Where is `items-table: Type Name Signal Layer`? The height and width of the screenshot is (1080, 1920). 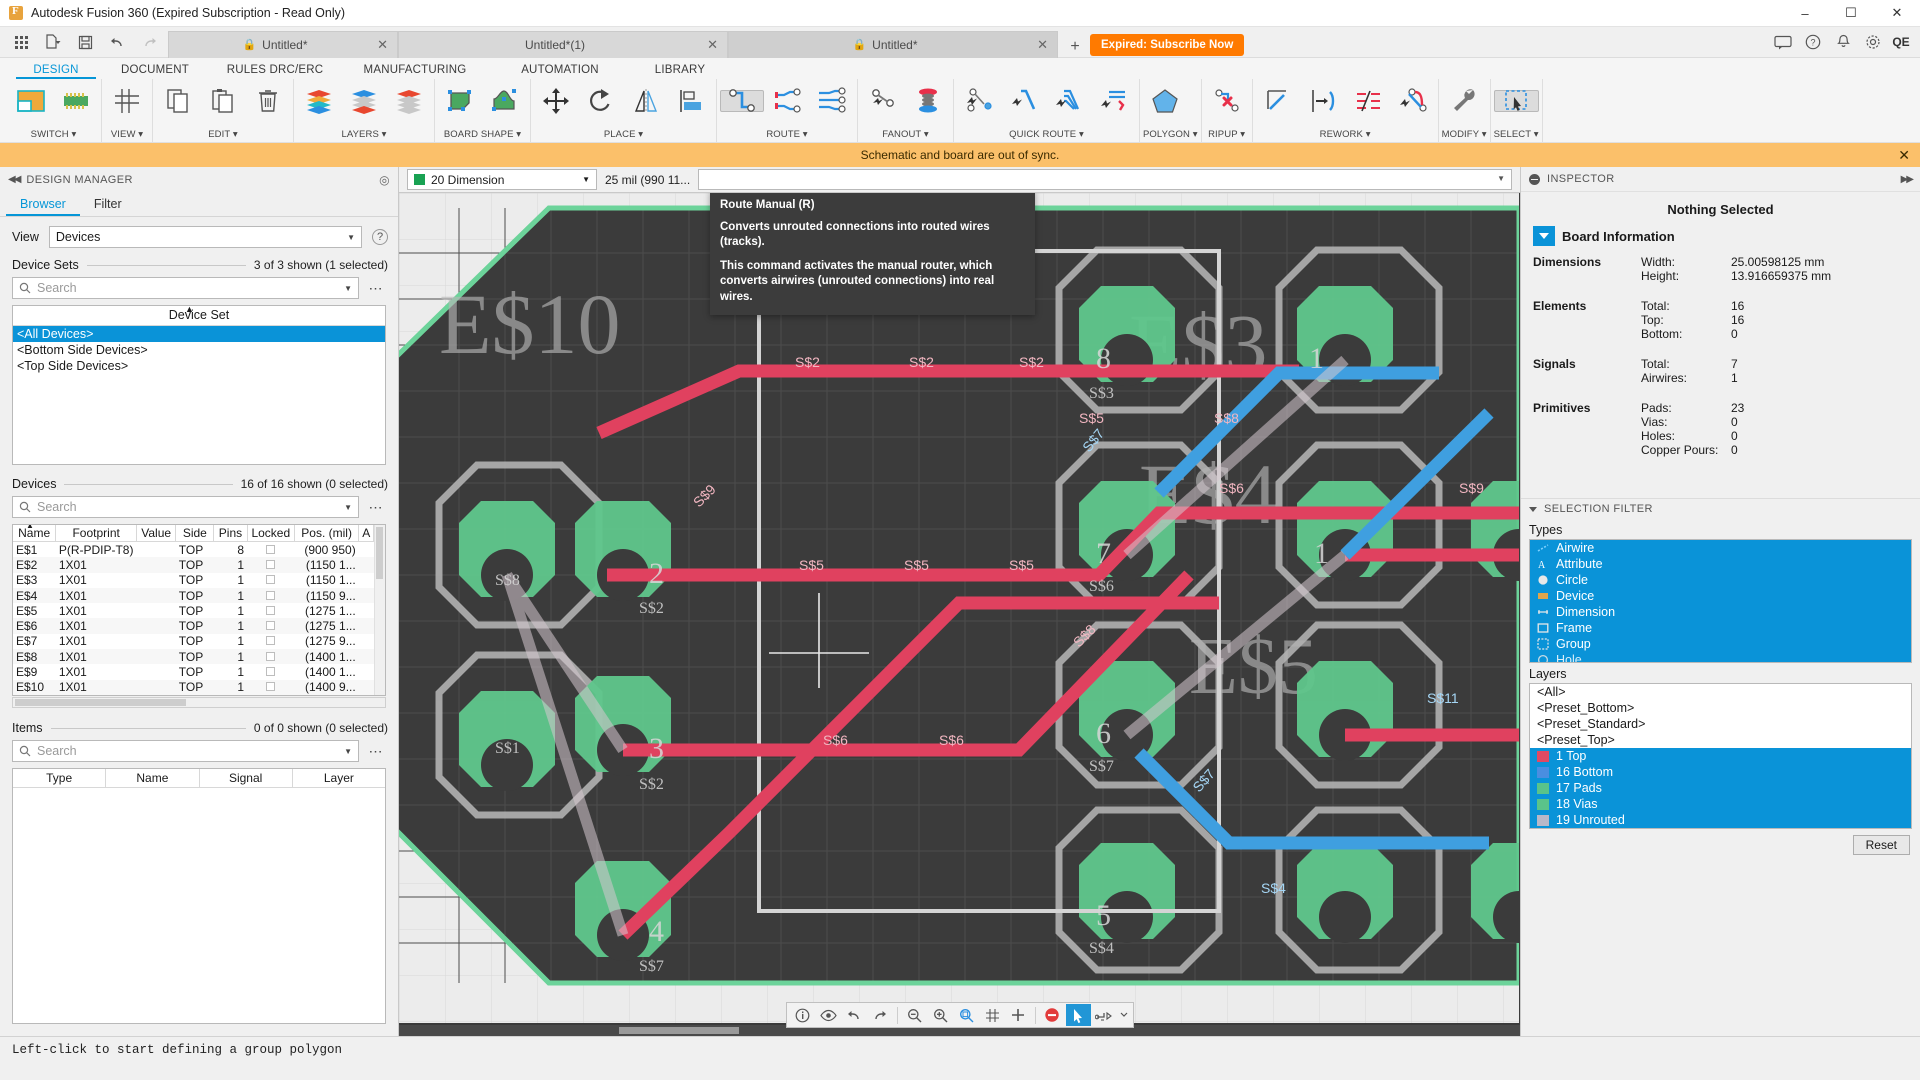 items-table: Type Name Signal Layer is located at coordinates (199, 896).